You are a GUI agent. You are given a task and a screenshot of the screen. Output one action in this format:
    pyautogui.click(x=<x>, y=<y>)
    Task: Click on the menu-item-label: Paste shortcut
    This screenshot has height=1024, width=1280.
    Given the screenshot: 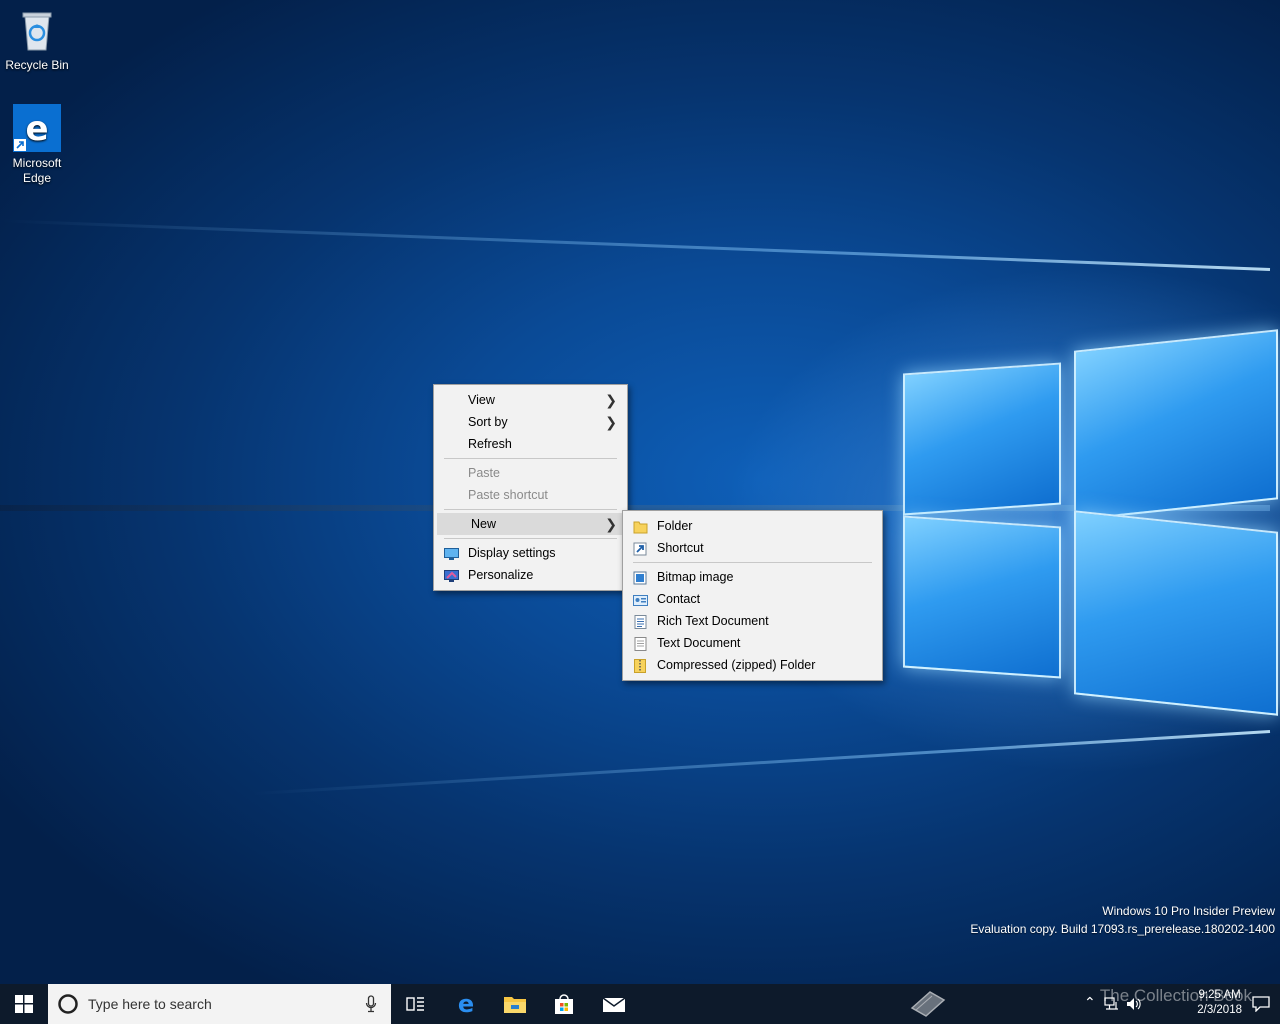 What is the action you would take?
    pyautogui.click(x=508, y=495)
    